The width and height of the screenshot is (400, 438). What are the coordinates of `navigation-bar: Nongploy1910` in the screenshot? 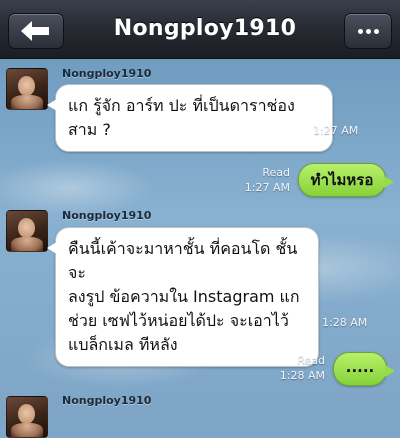 It's located at (200, 29).